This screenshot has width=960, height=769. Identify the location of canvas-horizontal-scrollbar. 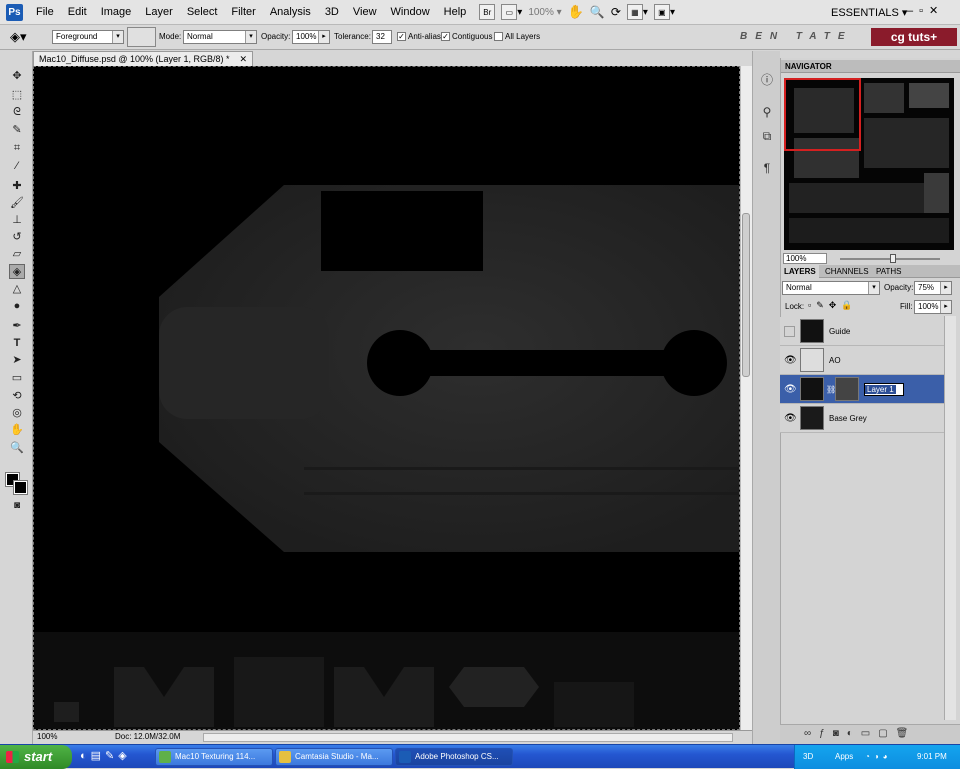
(468, 737).